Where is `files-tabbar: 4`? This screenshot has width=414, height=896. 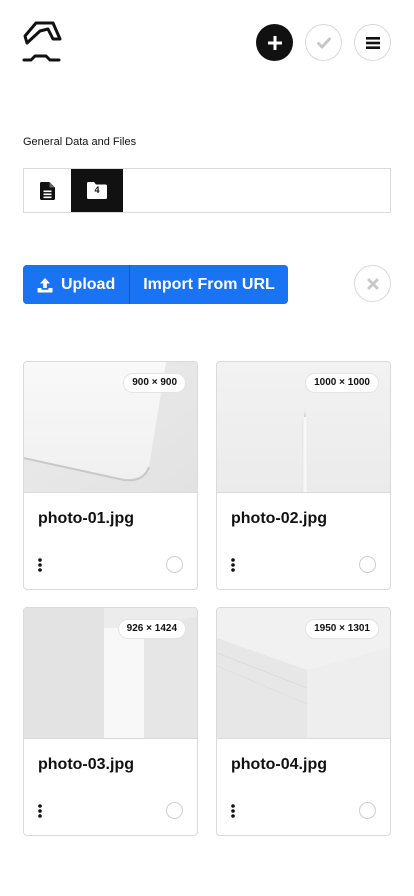
files-tabbar: 4 is located at coordinates (207, 190).